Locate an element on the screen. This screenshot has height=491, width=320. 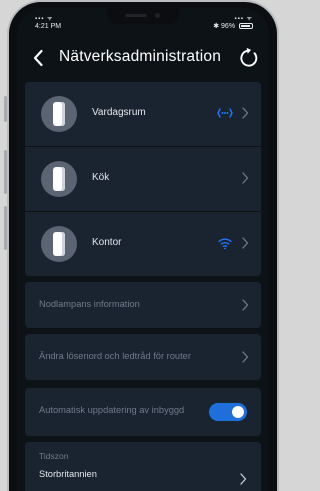
node-row-kontor: Kontor is located at coordinates (143, 244).